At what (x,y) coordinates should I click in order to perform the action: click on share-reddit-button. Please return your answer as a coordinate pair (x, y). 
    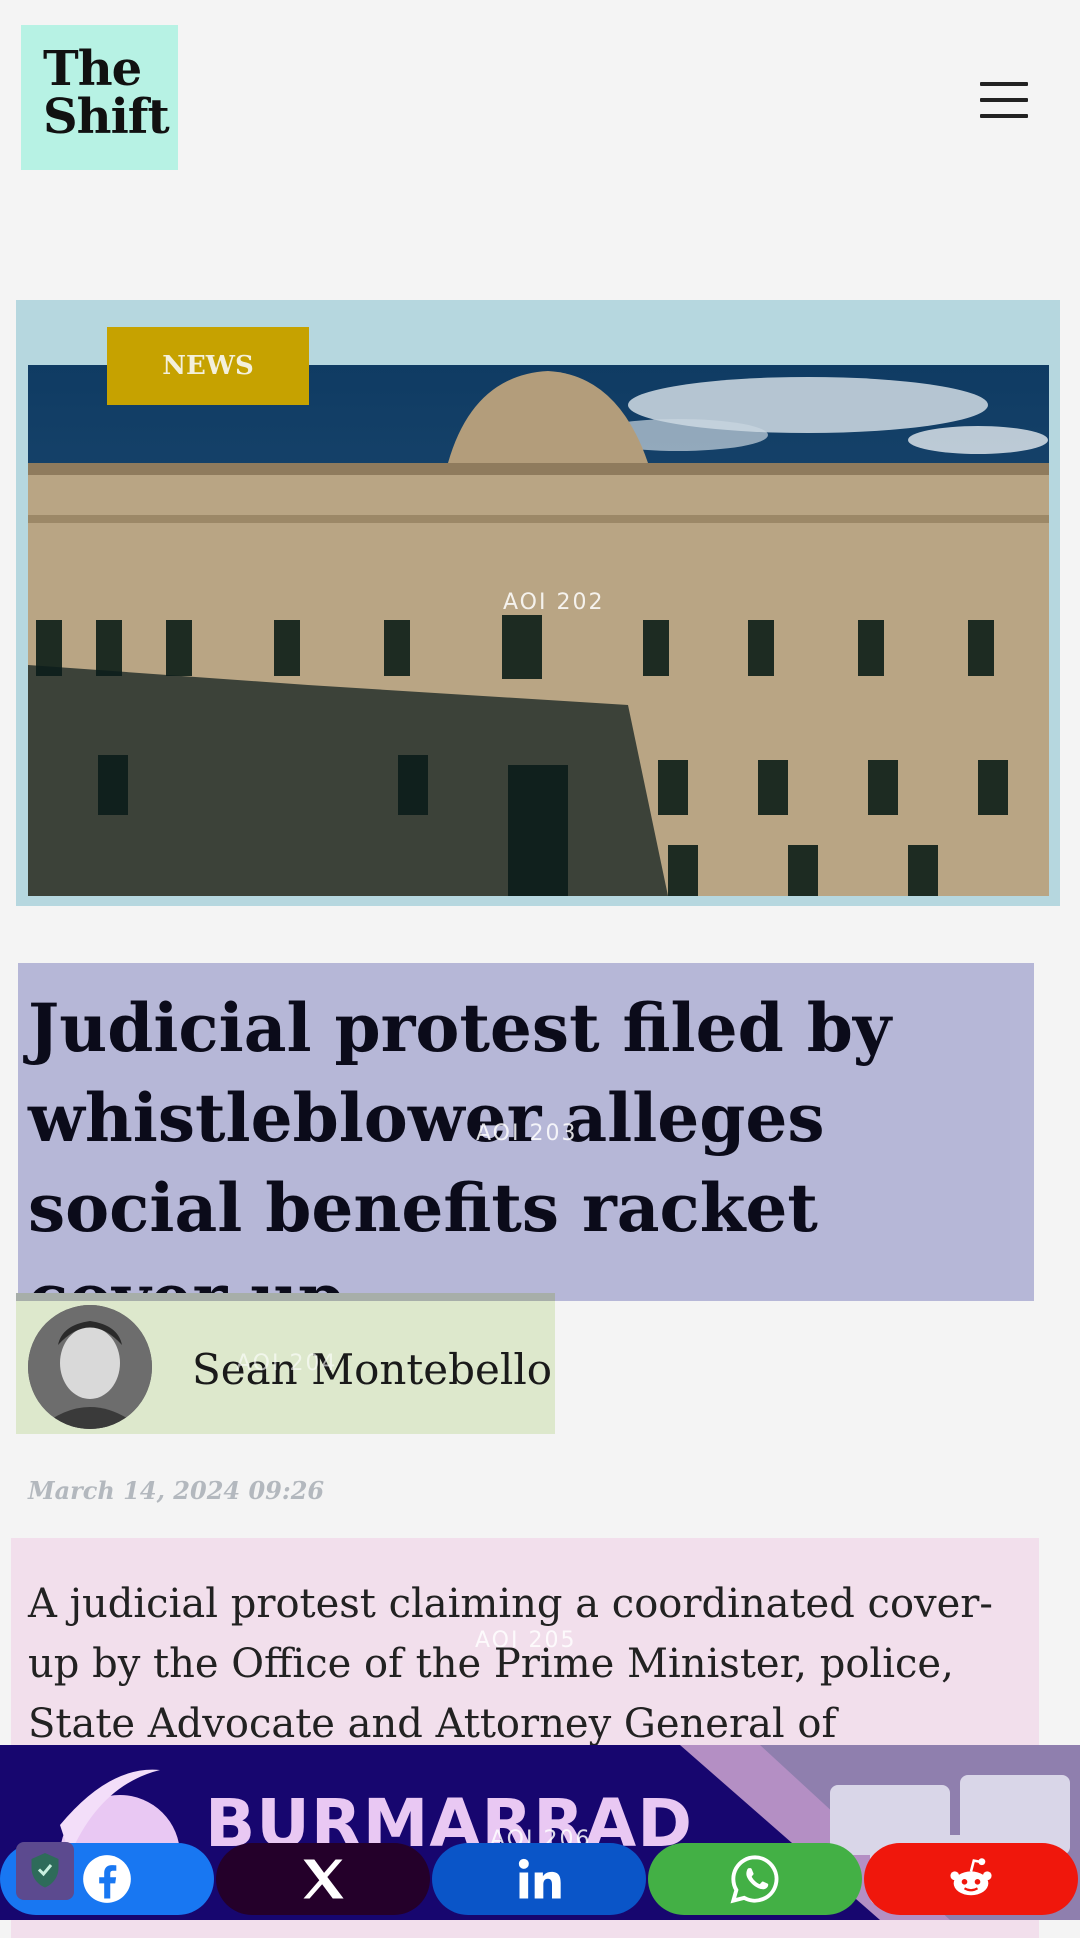
    Looking at the image, I should click on (971, 1879).